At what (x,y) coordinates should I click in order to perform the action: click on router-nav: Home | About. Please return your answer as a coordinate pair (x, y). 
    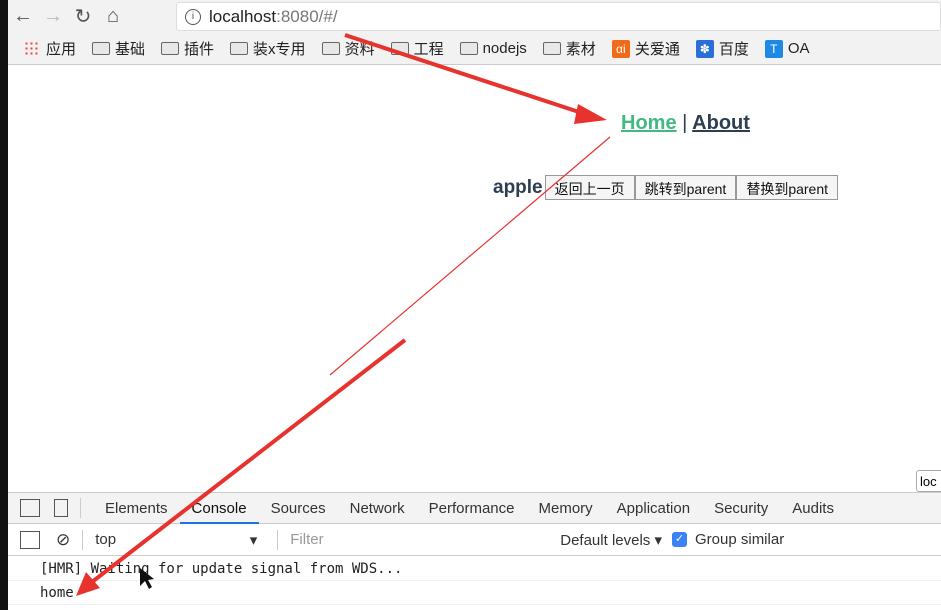
    Looking at the image, I should click on (685, 123).